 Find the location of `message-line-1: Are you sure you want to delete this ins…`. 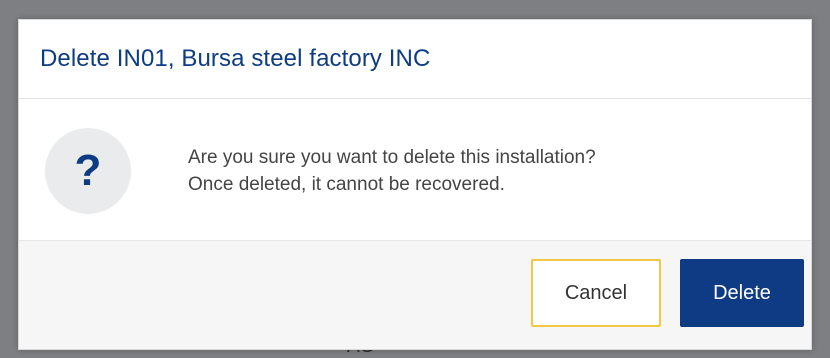

message-line-1: Are you sure you want to delete this ins… is located at coordinates (392, 157).